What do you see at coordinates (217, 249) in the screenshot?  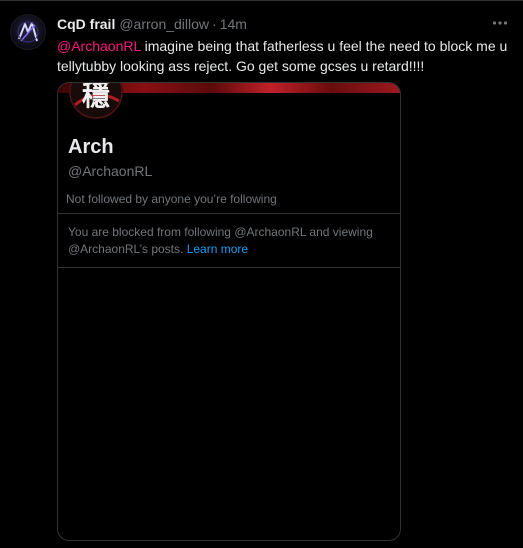 I see `learn-more-link: Learn more` at bounding box center [217, 249].